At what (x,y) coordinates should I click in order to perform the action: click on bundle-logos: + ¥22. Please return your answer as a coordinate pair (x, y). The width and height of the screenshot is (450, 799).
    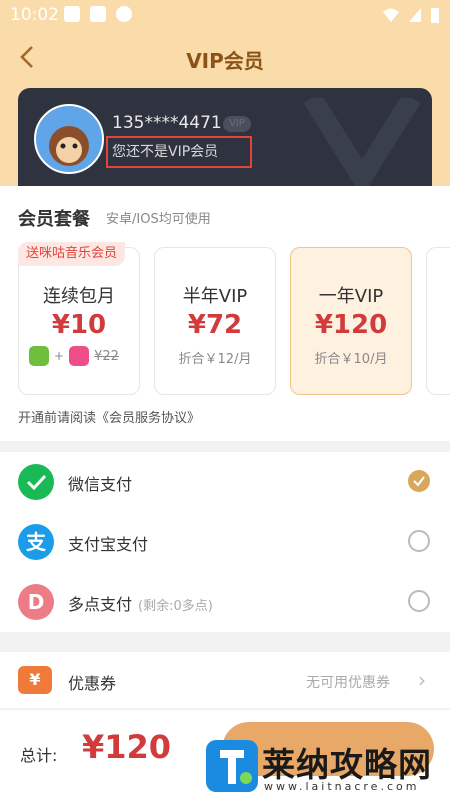
    Looking at the image, I should click on (74, 356).